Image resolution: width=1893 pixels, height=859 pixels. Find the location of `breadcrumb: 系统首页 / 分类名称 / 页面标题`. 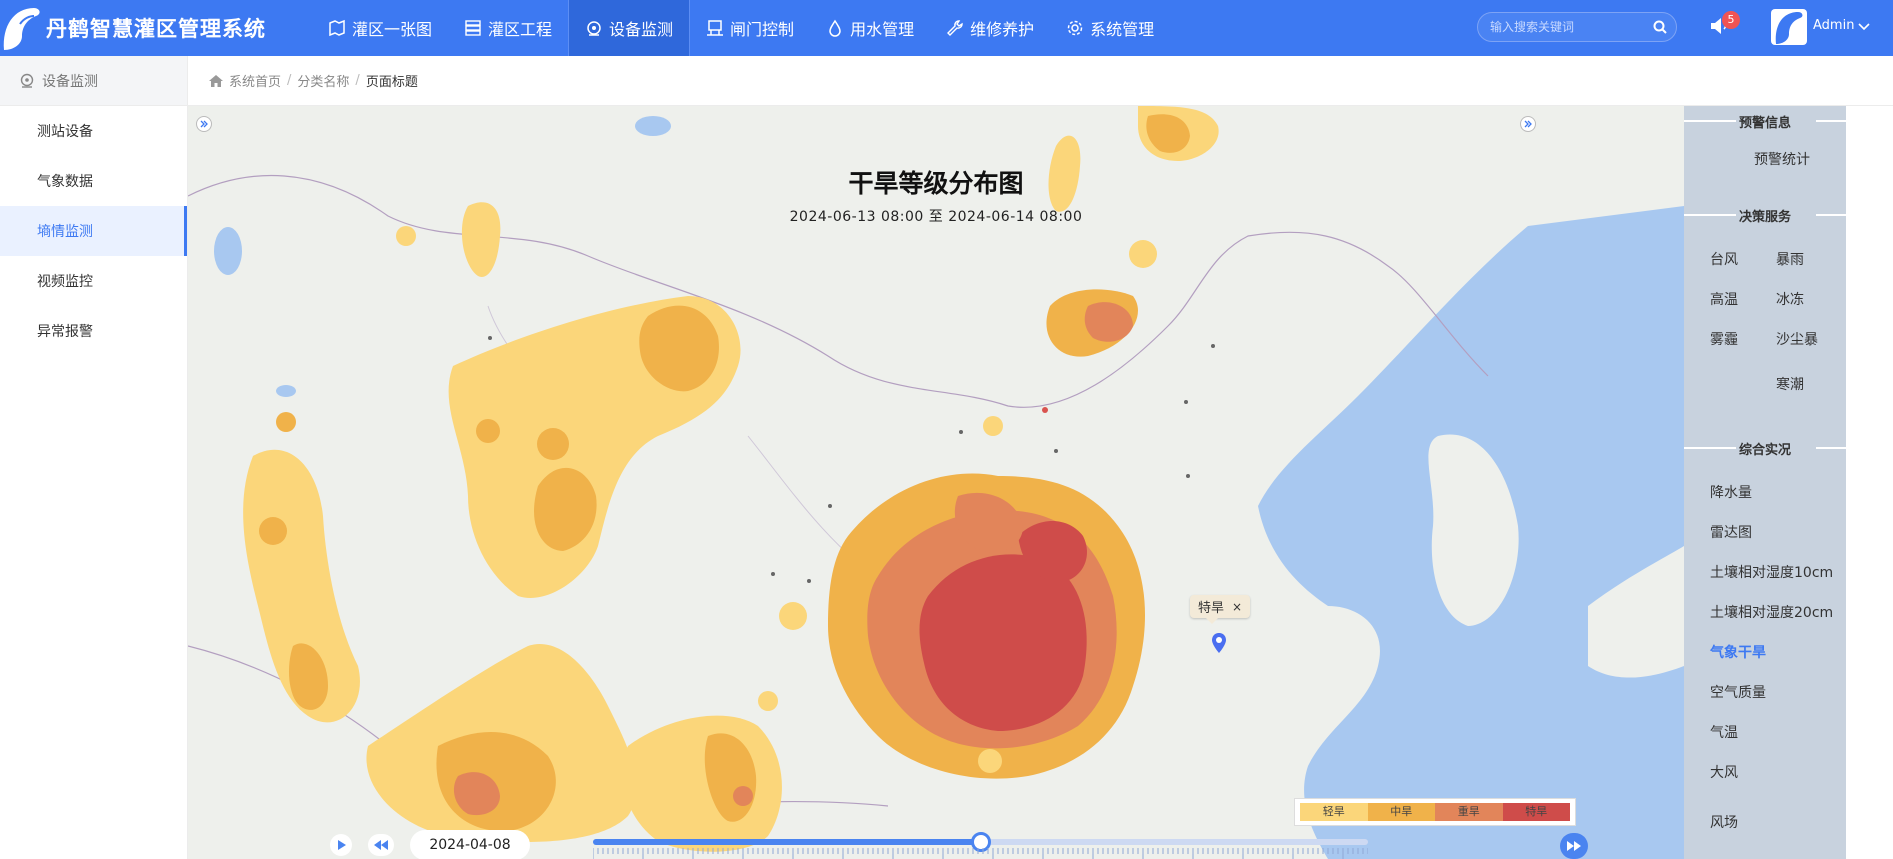

breadcrumb: 系统首页 / 分类名称 / 页面标题 is located at coordinates (1040, 81).